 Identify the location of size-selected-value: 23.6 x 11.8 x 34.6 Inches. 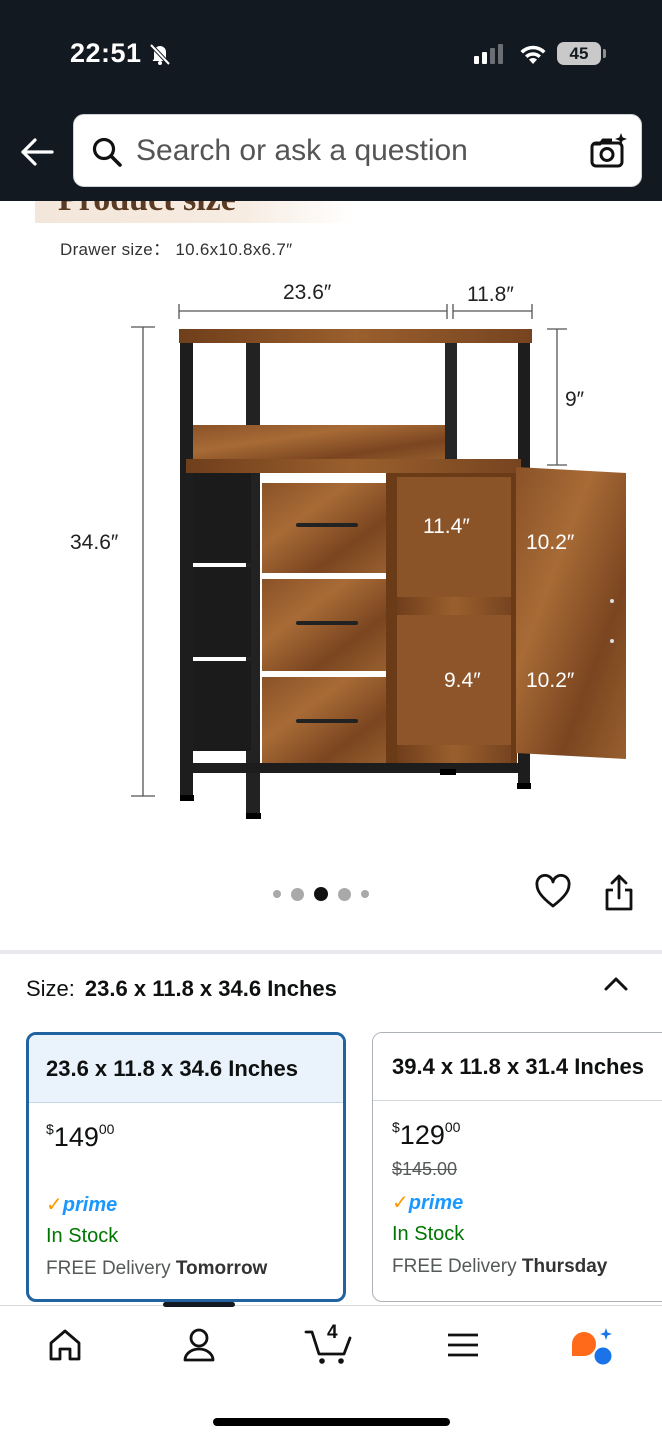
(210, 988).